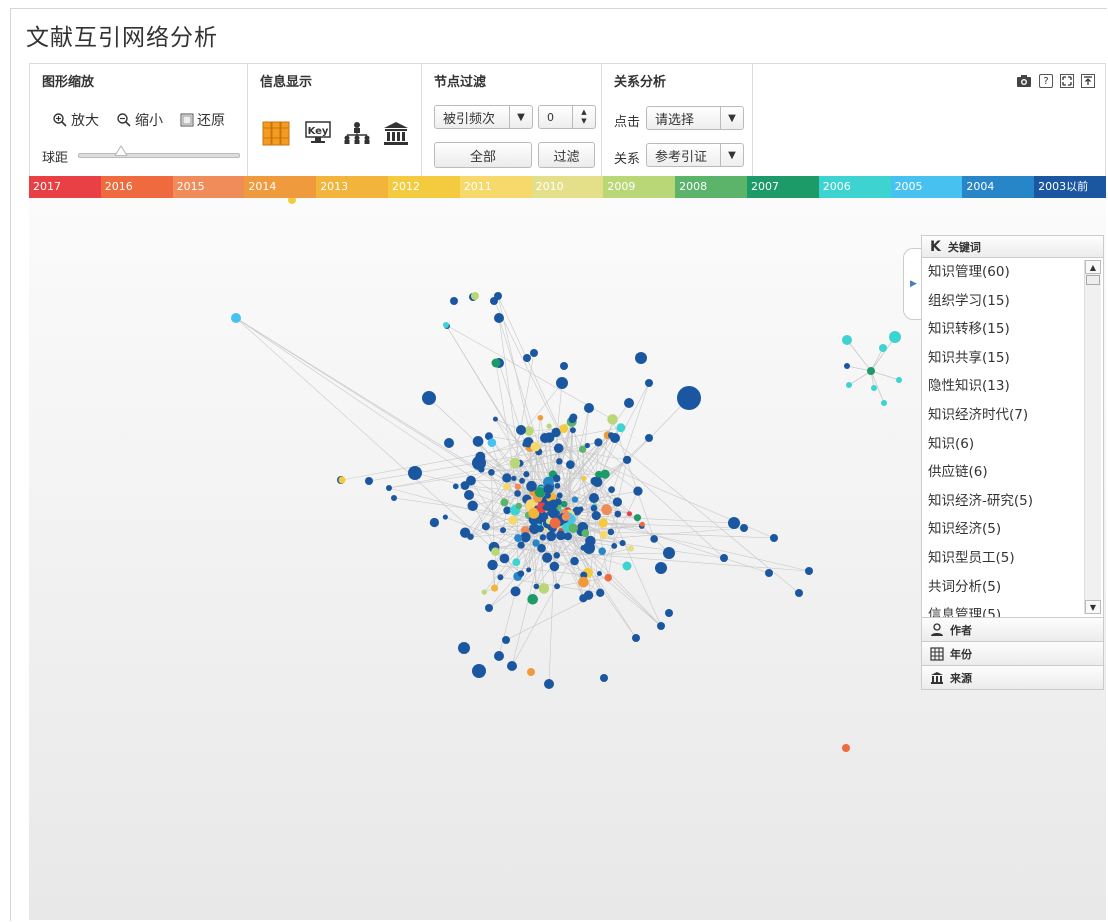 This screenshot has height=922, width=1108. Describe the element at coordinates (854, 187) in the screenshot. I see `timeline-year-11: 2006` at that location.